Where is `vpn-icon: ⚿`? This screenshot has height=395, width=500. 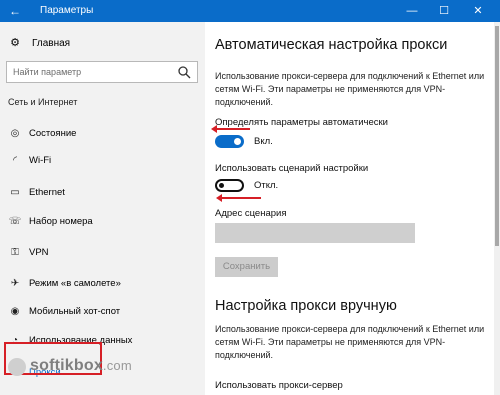 vpn-icon: ⚿ is located at coordinates (15, 252).